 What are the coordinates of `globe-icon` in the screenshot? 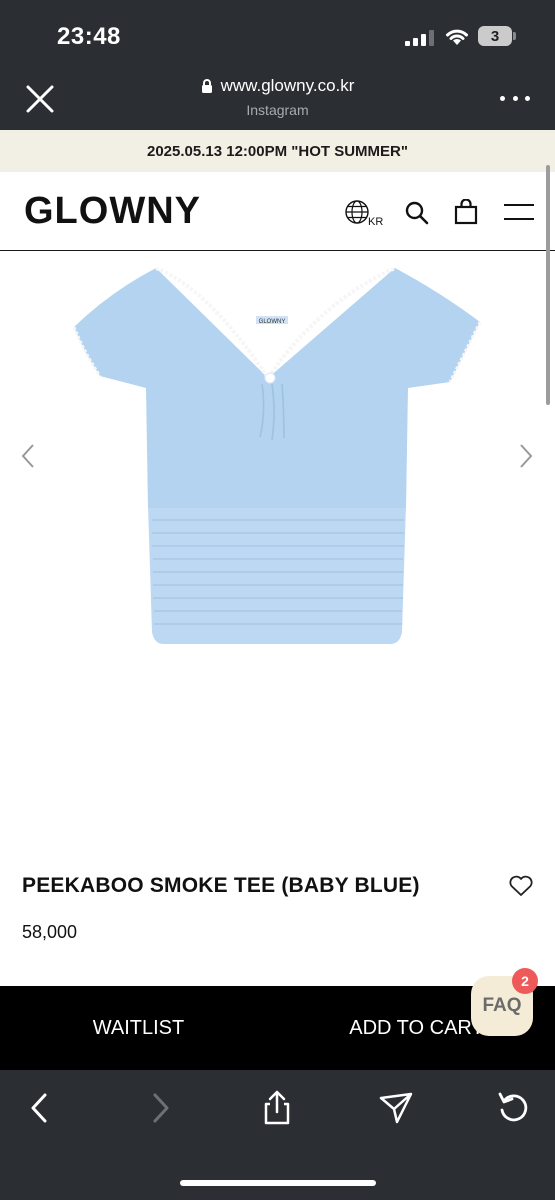 It's located at (357, 212).